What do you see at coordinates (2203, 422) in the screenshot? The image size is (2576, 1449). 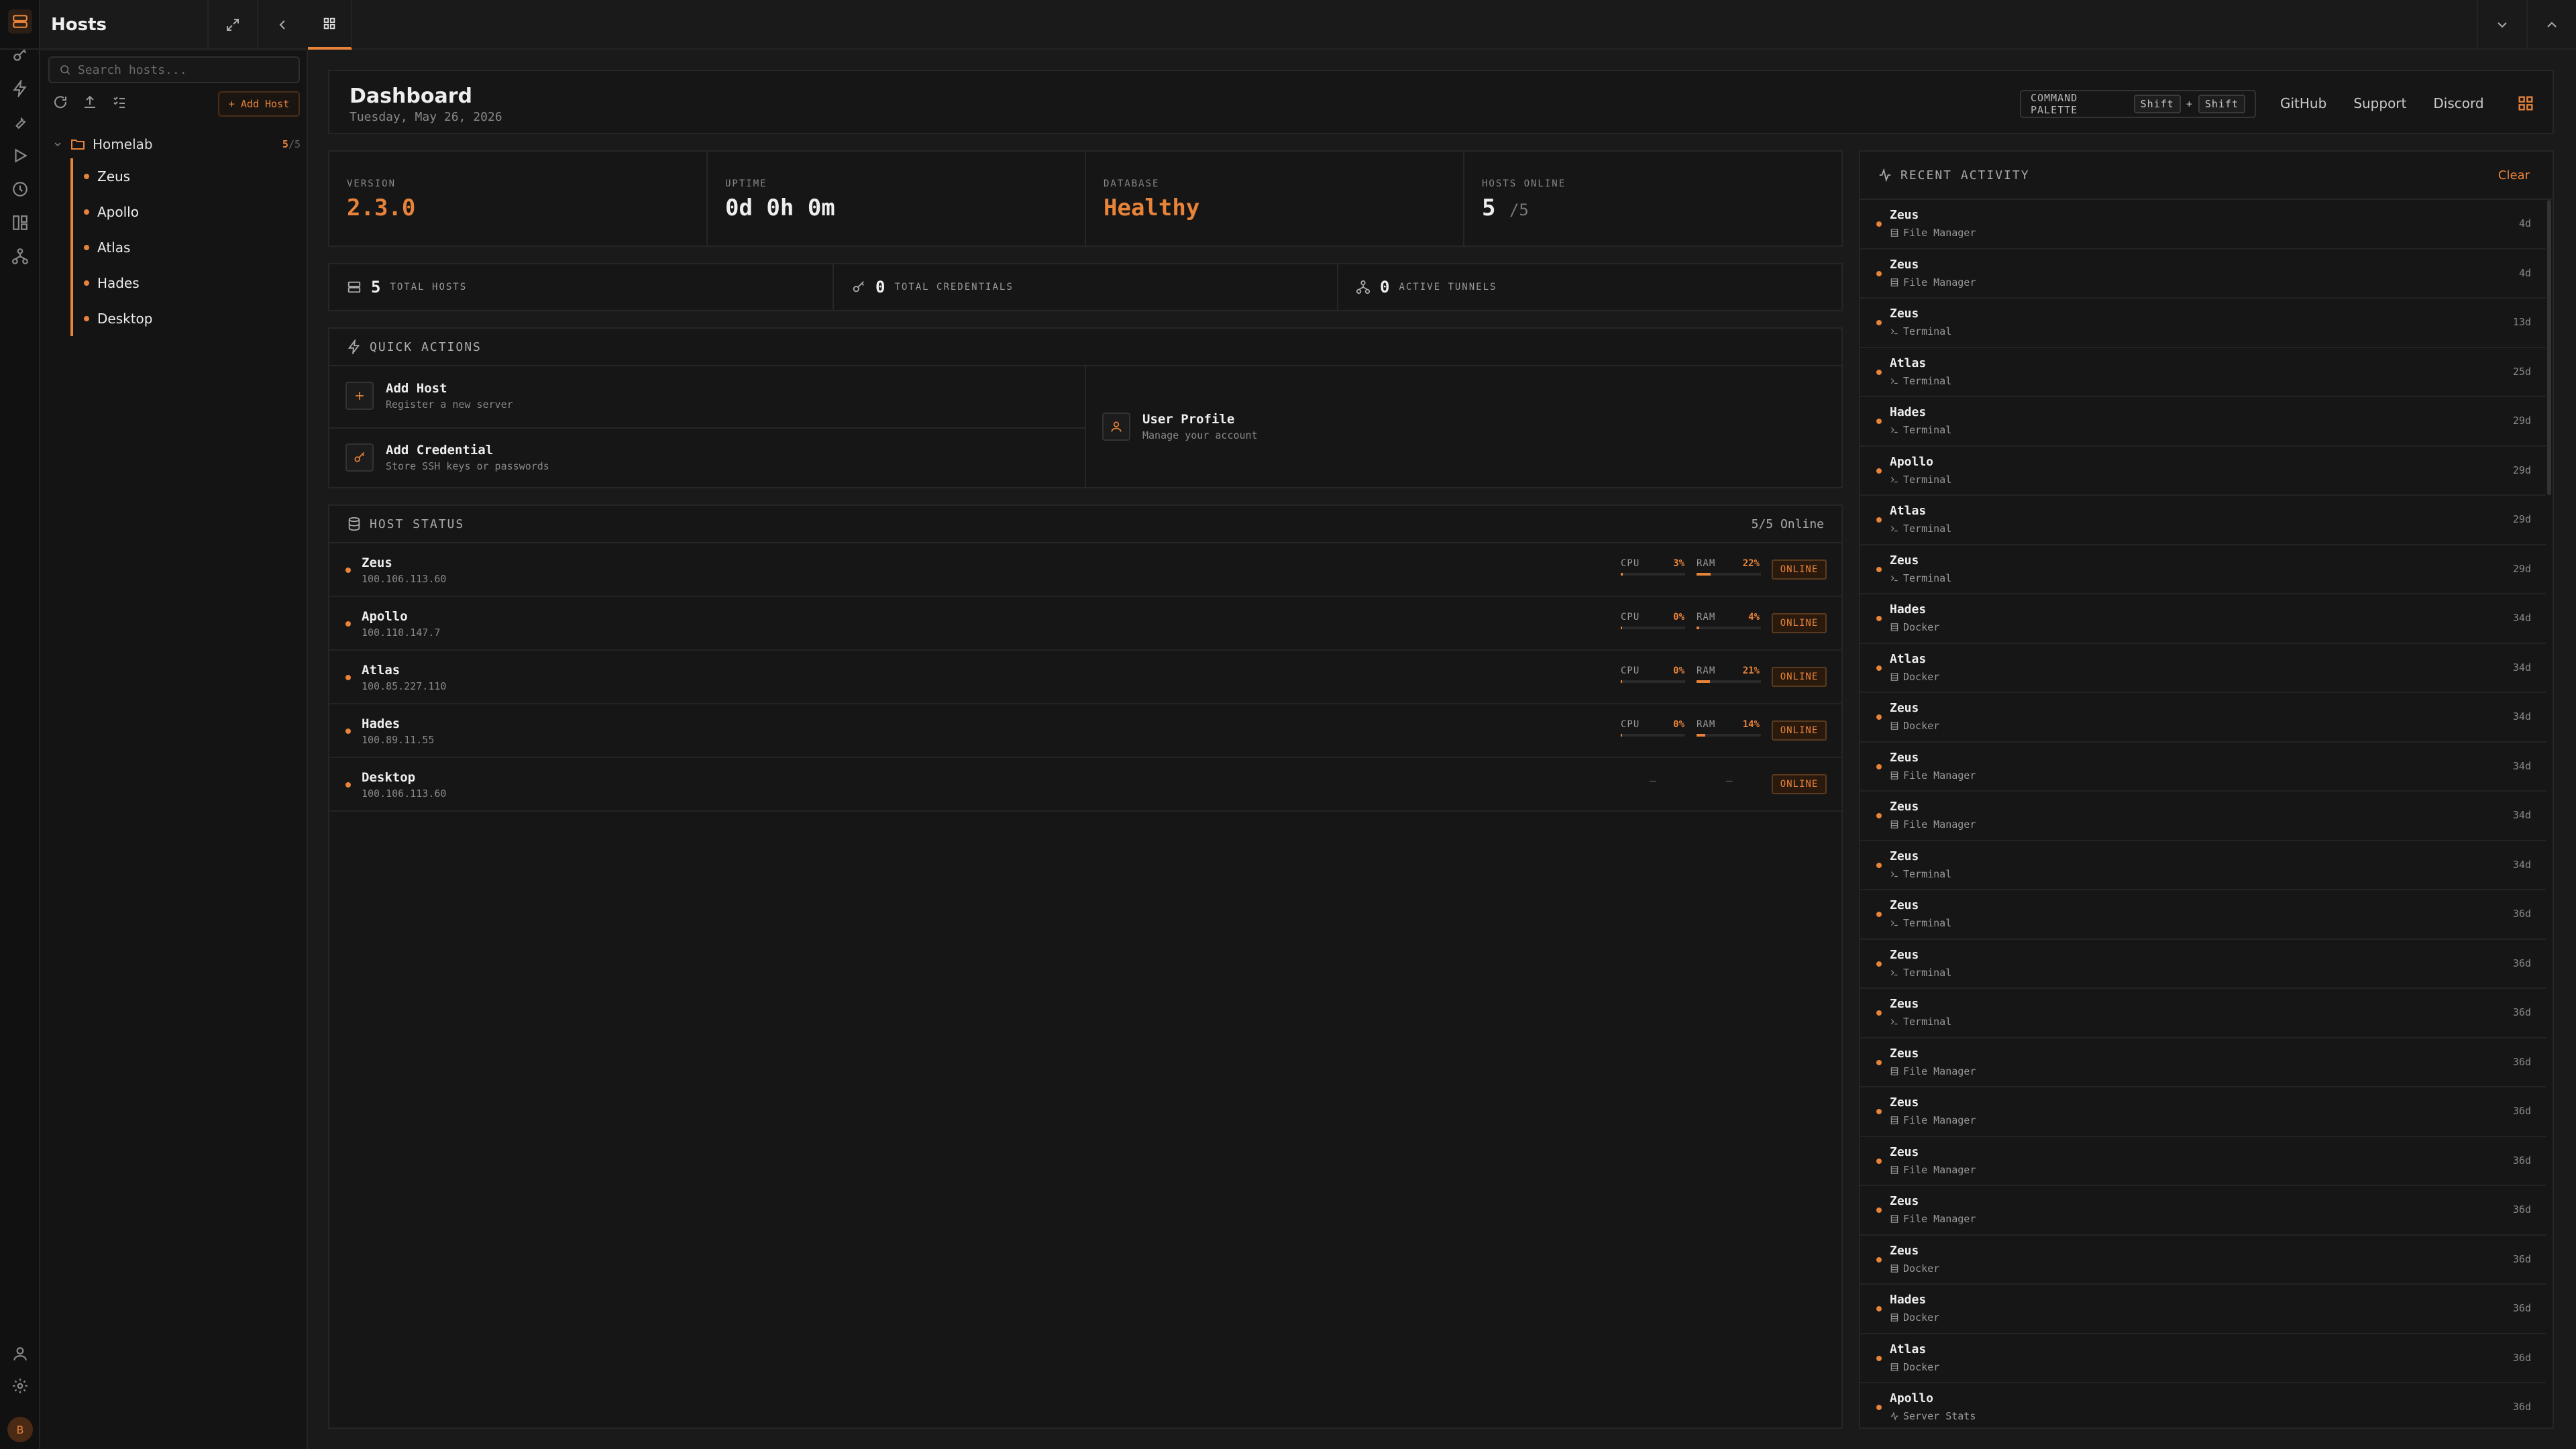 I see `activity-item: Hades Terminal 29d` at bounding box center [2203, 422].